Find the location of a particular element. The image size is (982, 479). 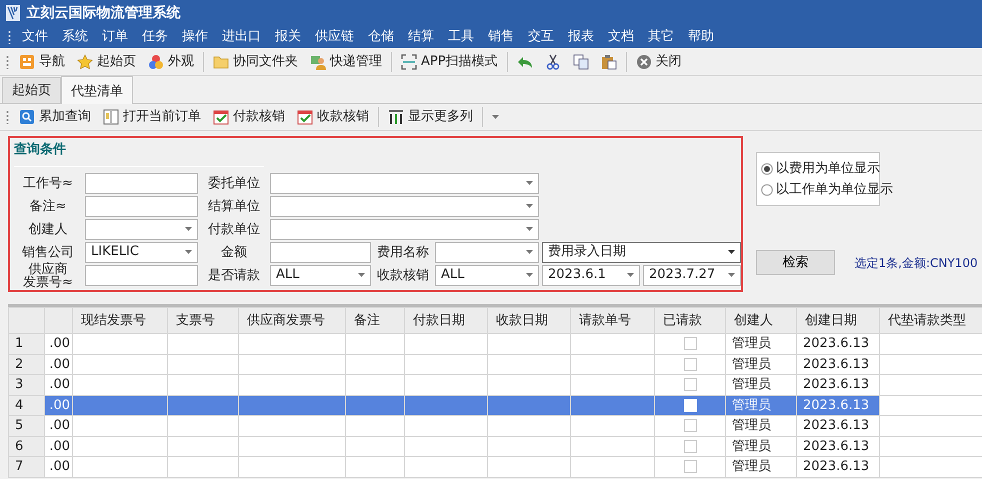

menu-item: 任务 is located at coordinates (155, 37).